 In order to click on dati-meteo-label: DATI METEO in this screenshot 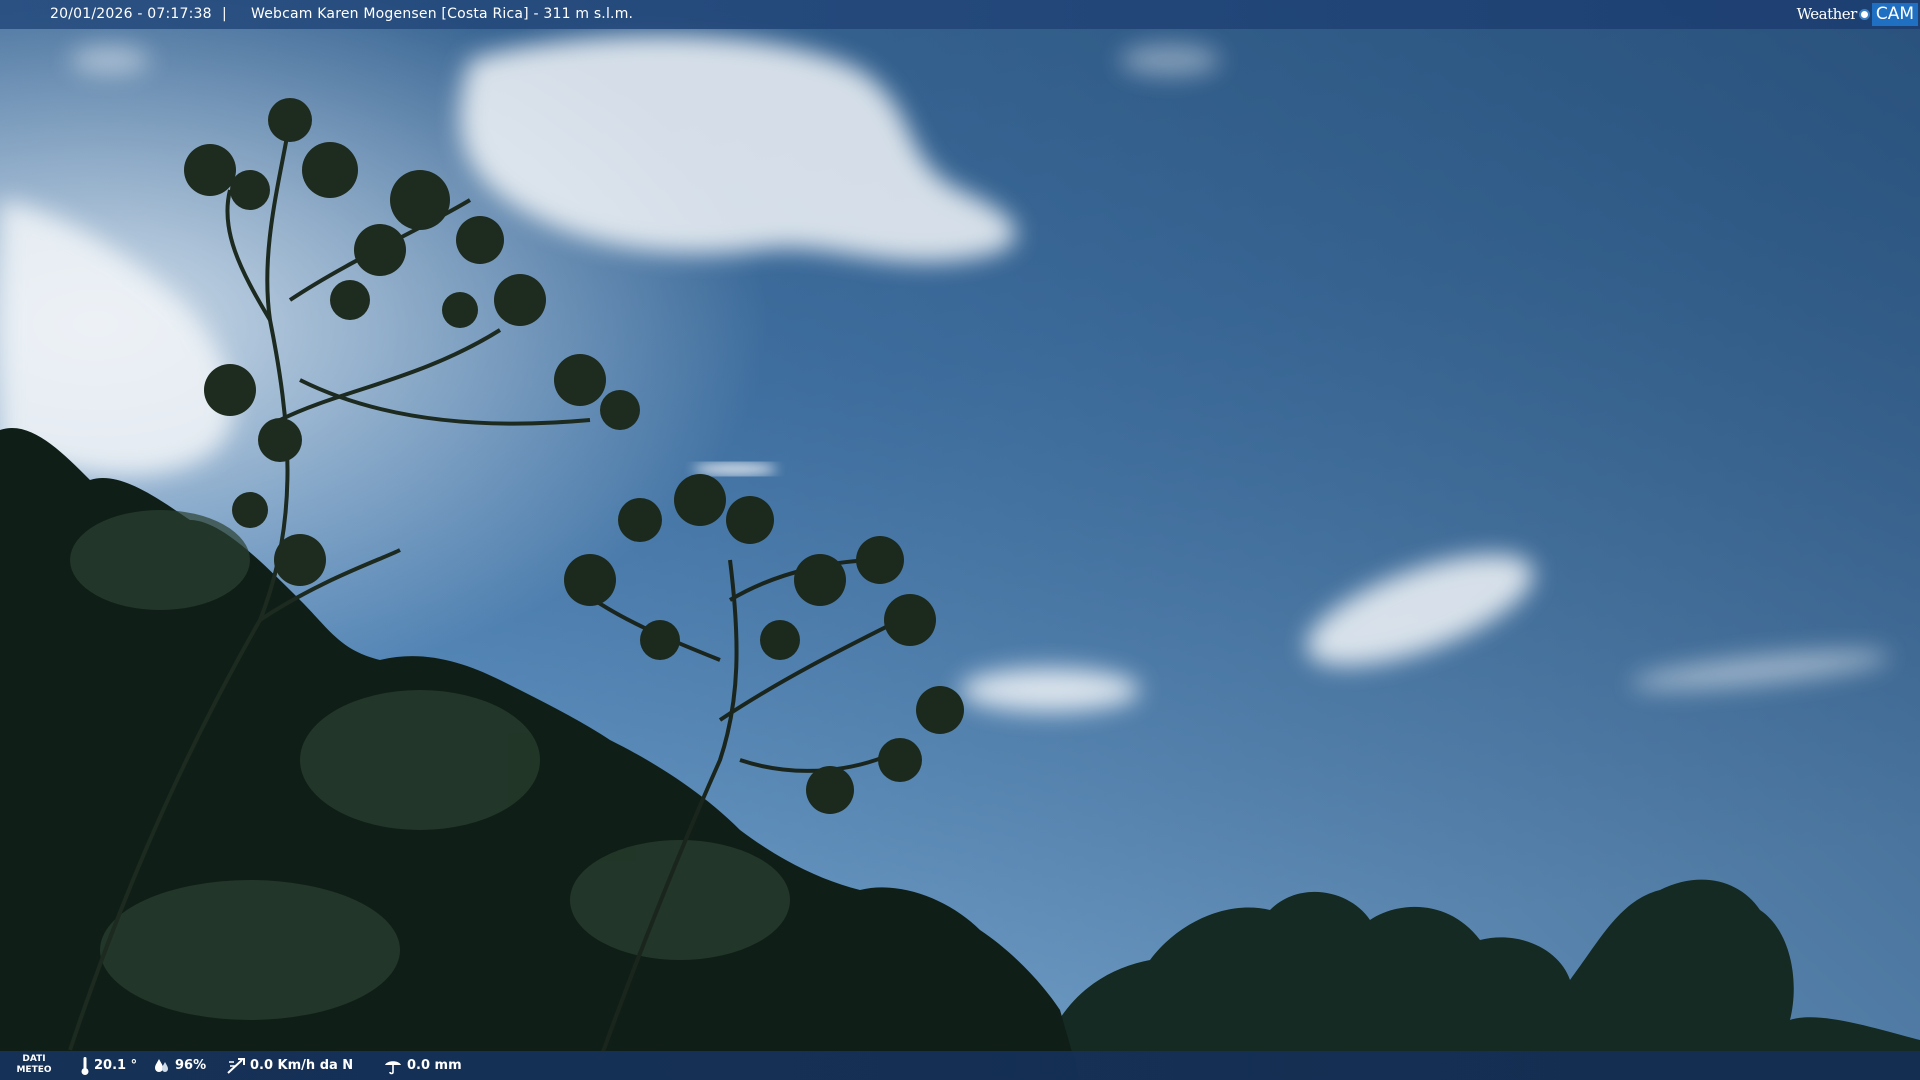, I will do `click(34, 1065)`.